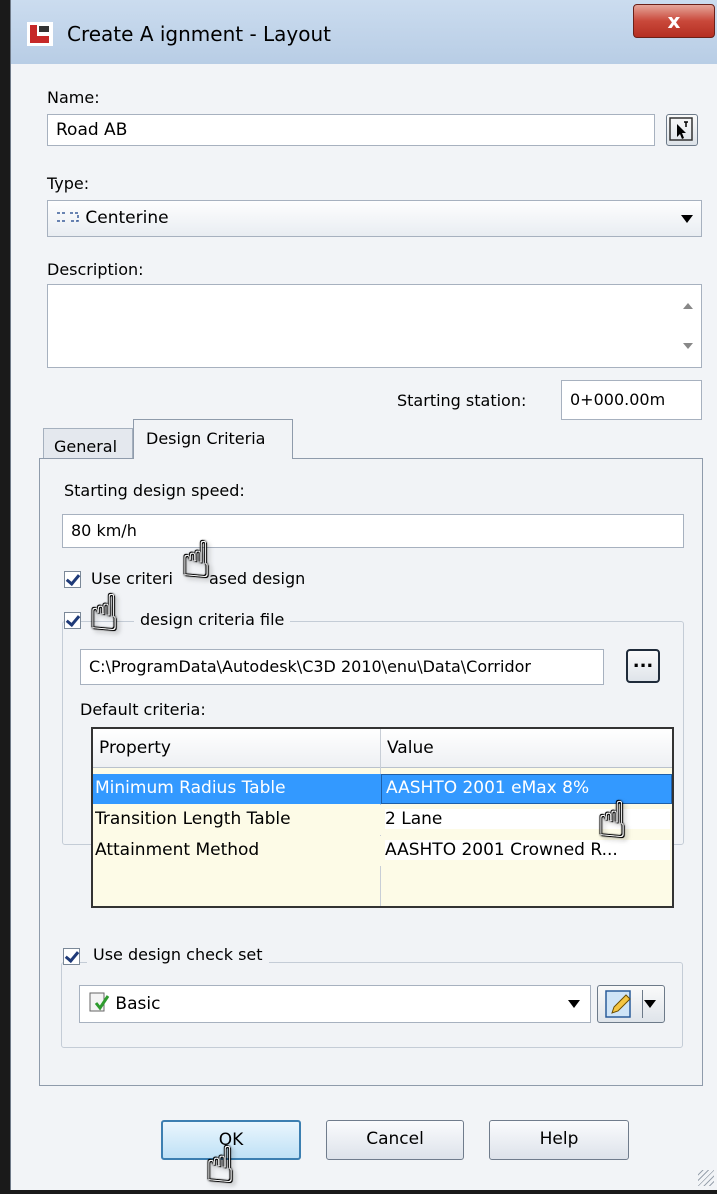  I want to click on tab-design-criteria: Design Criteria, so click(213, 439).